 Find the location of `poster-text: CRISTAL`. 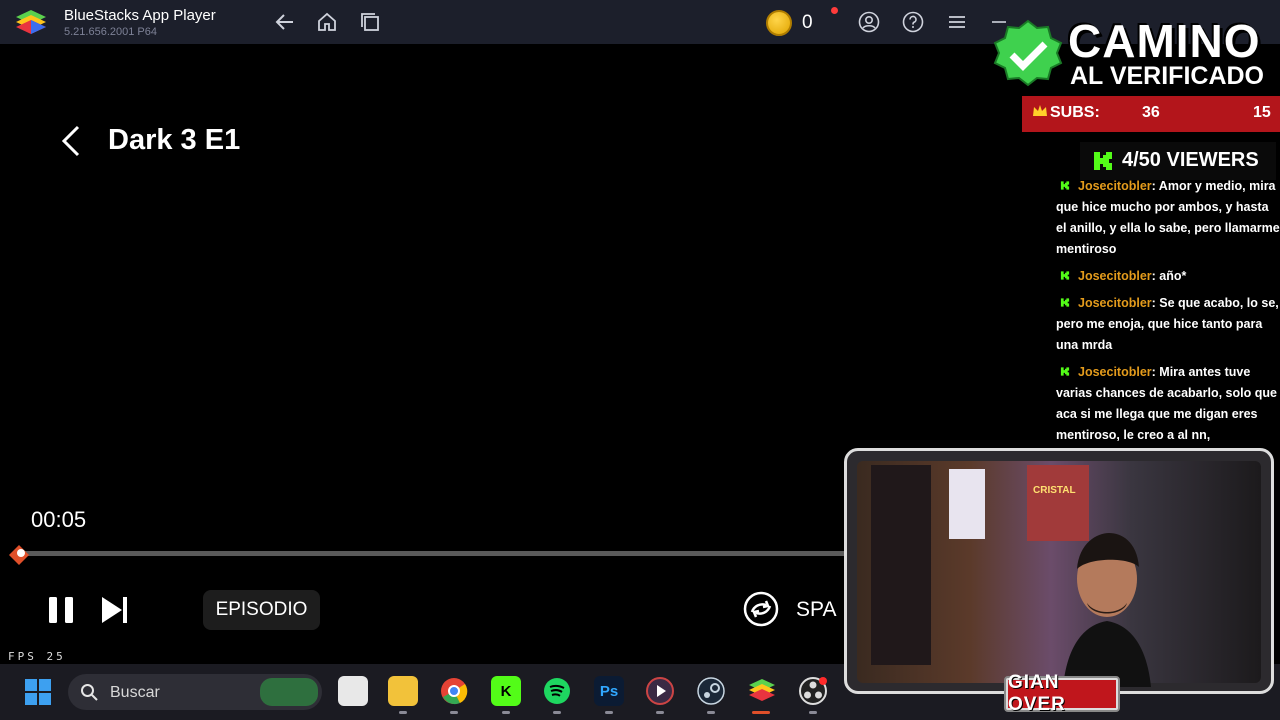

poster-text: CRISTAL is located at coordinates (1054, 490).